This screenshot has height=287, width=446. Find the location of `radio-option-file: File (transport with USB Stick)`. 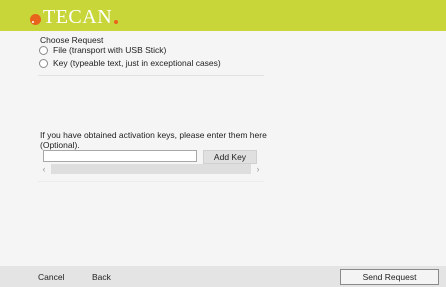

radio-option-file: File (transport with USB Stick) is located at coordinates (102, 50).